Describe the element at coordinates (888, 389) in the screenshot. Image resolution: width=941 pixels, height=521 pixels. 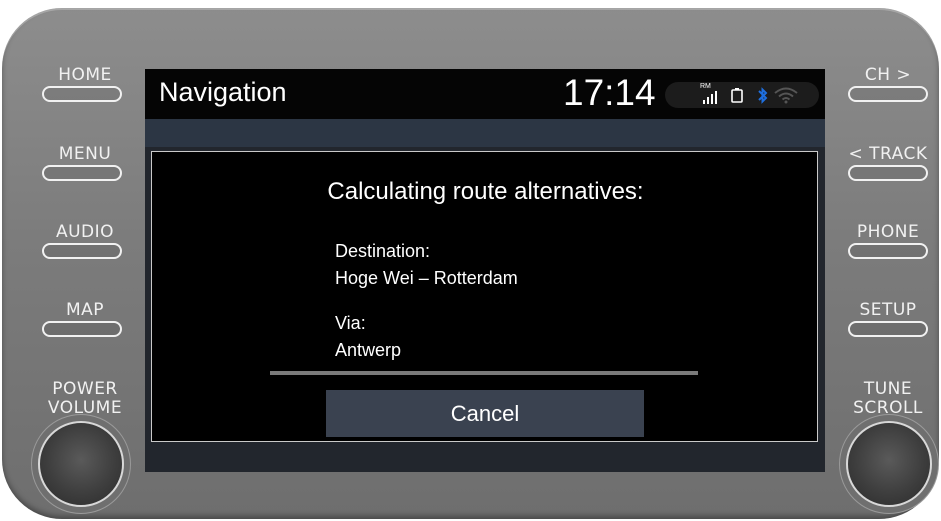
I see `tune-label: TUNE` at that location.